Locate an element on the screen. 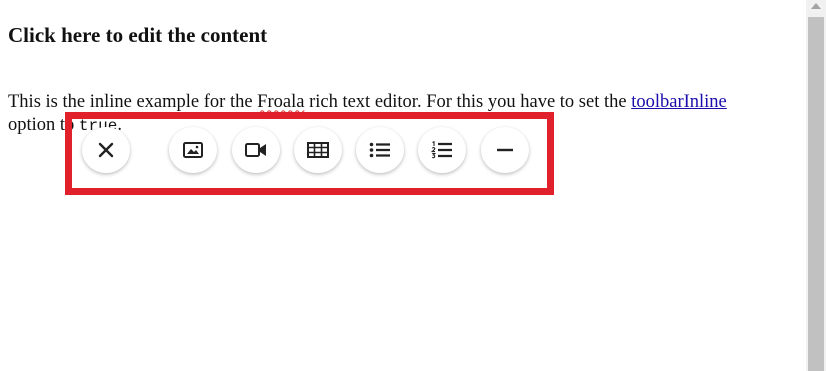 Image resolution: width=826 pixels, height=371 pixels. unordered-list-button is located at coordinates (380, 150).